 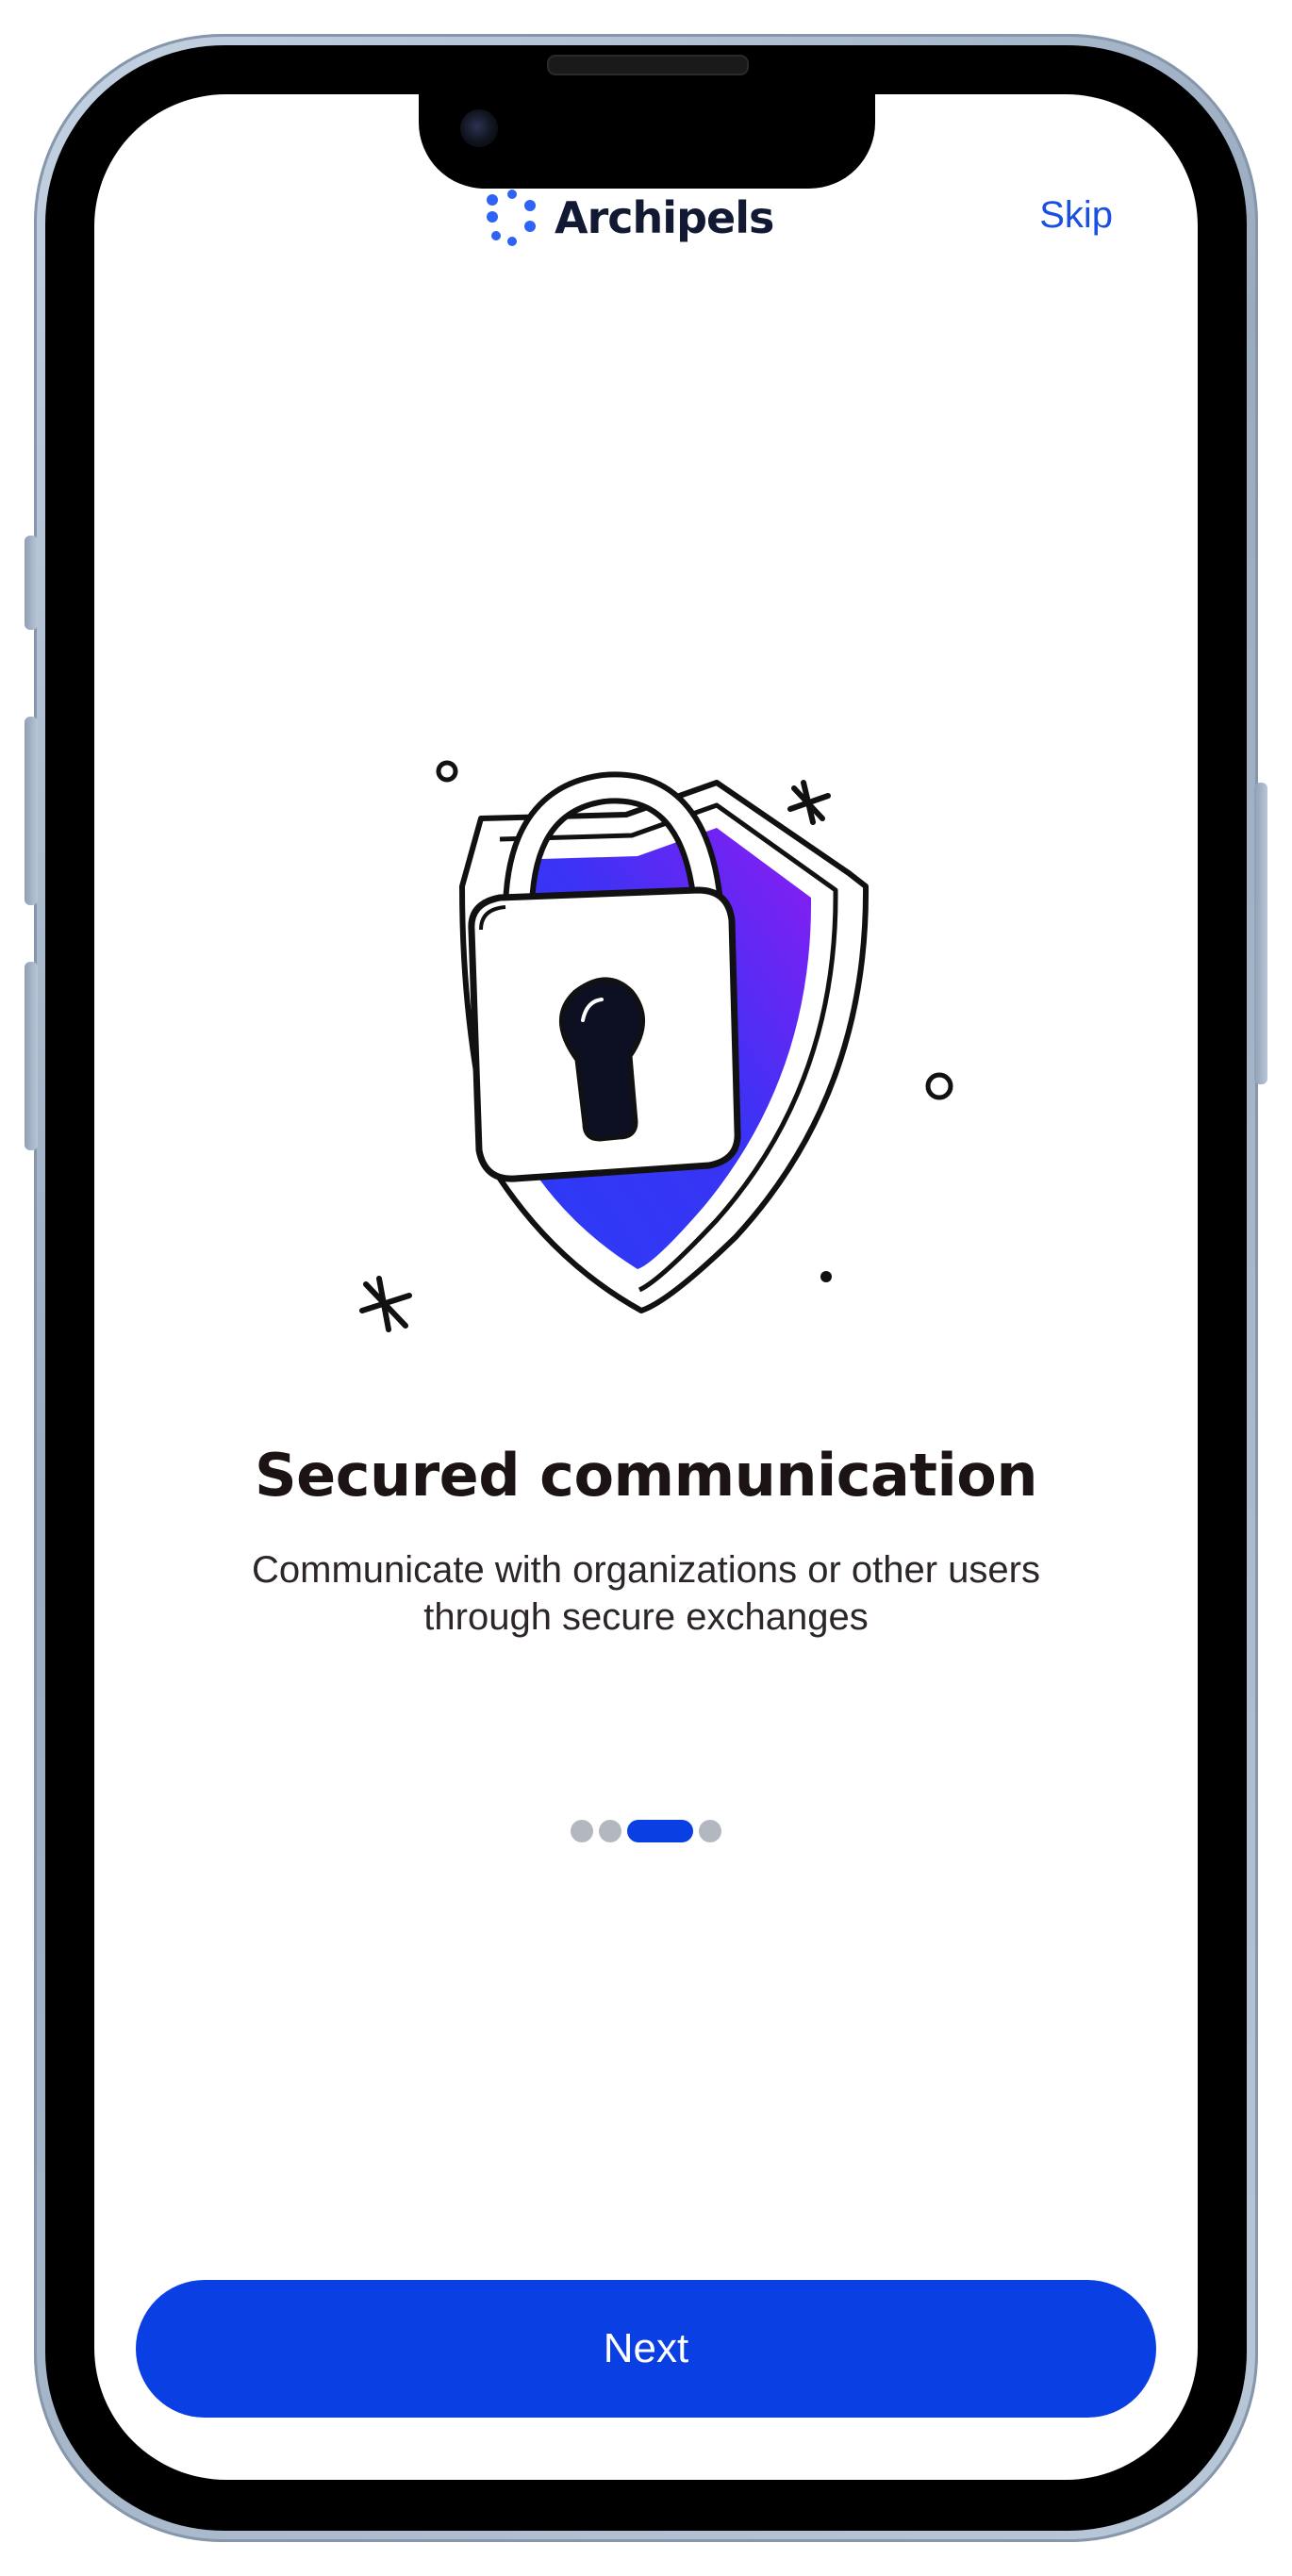 I want to click on archipels-logo-icon, so click(x=512, y=218).